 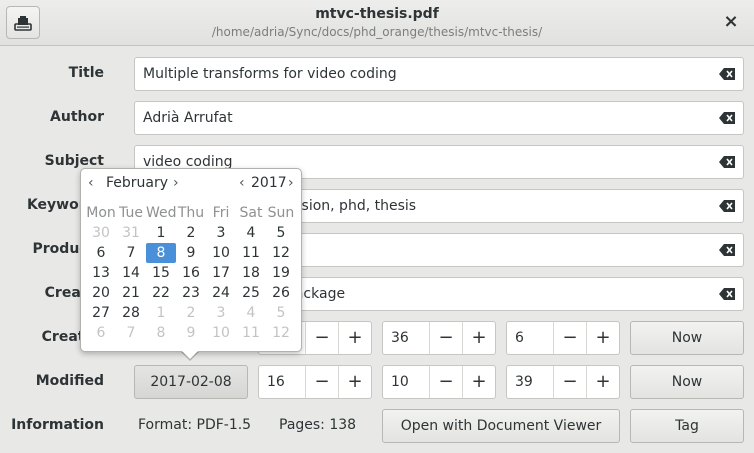 What do you see at coordinates (251, 293) in the screenshot?
I see `calendar-day: 25` at bounding box center [251, 293].